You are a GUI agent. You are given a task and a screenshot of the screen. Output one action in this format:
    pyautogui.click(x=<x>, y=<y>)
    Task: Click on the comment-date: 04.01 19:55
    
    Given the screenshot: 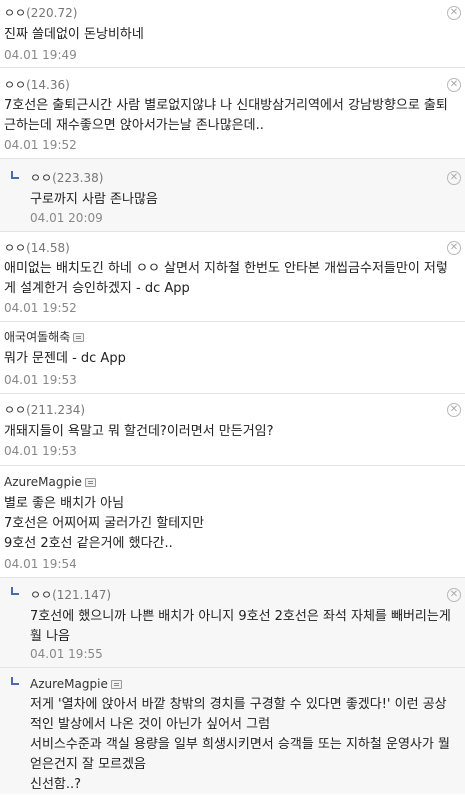 What is the action you would take?
    pyautogui.click(x=66, y=654)
    